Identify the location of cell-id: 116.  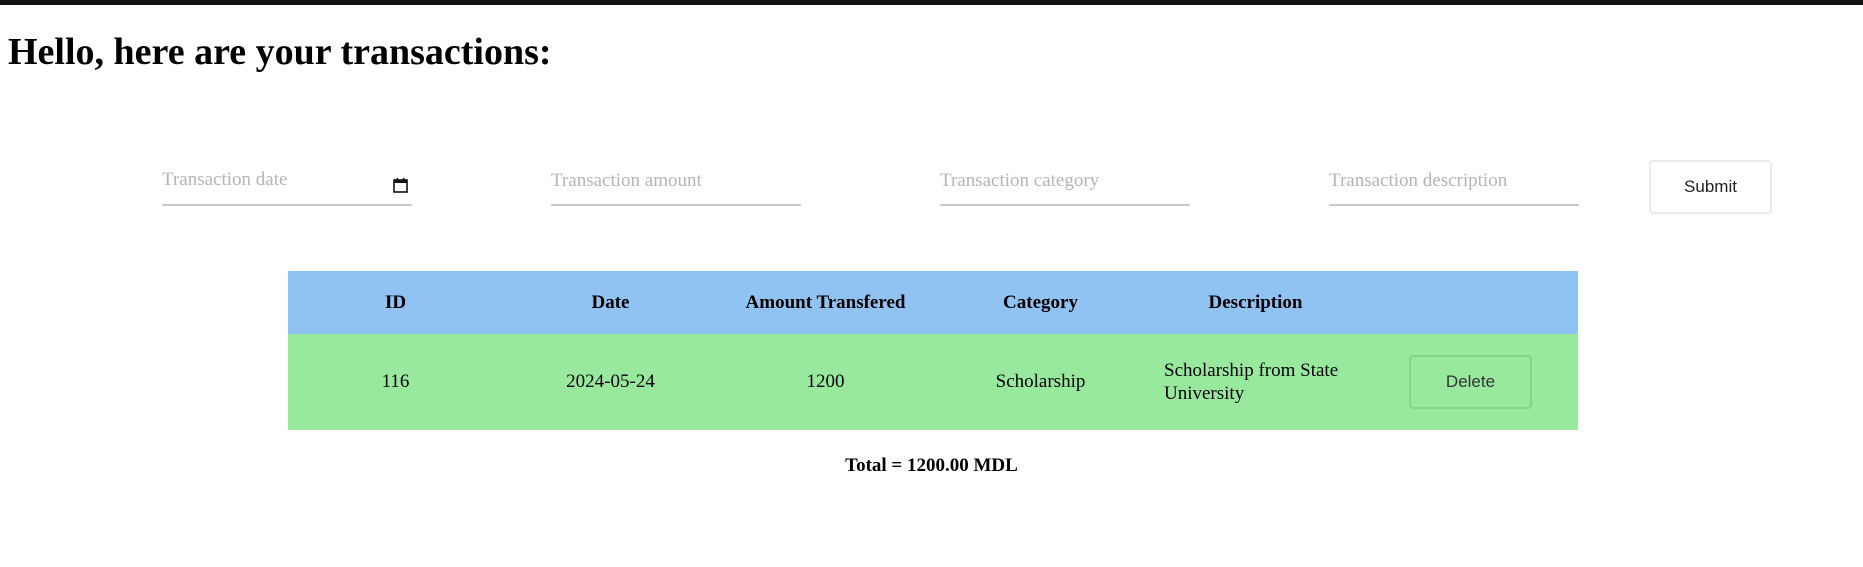
(395, 382).